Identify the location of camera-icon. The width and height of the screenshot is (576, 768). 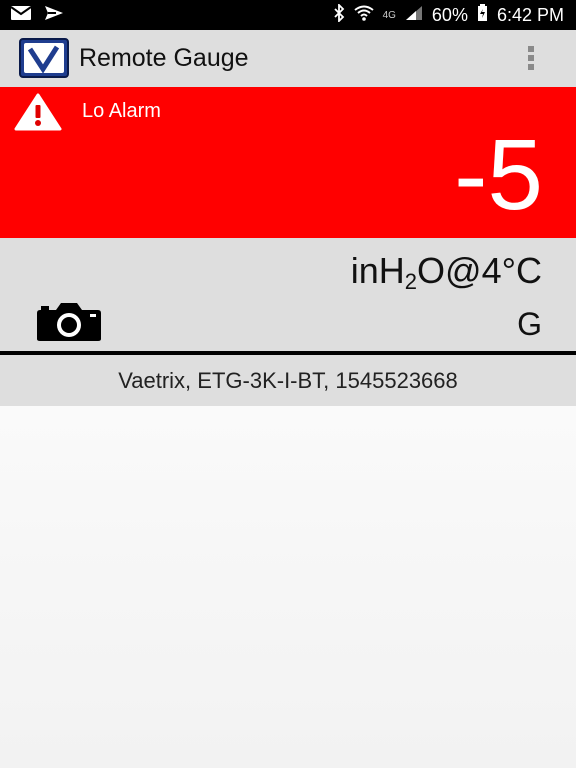
(69, 322).